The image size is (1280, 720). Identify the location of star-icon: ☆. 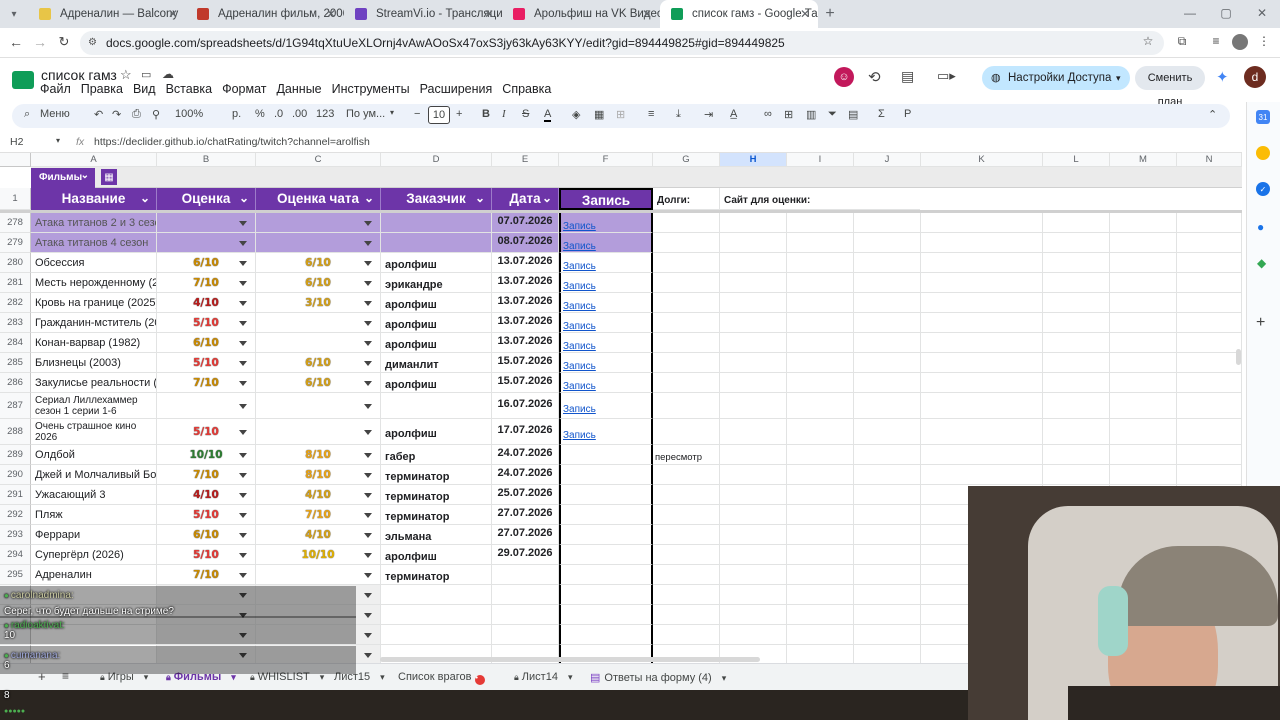
(126, 75).